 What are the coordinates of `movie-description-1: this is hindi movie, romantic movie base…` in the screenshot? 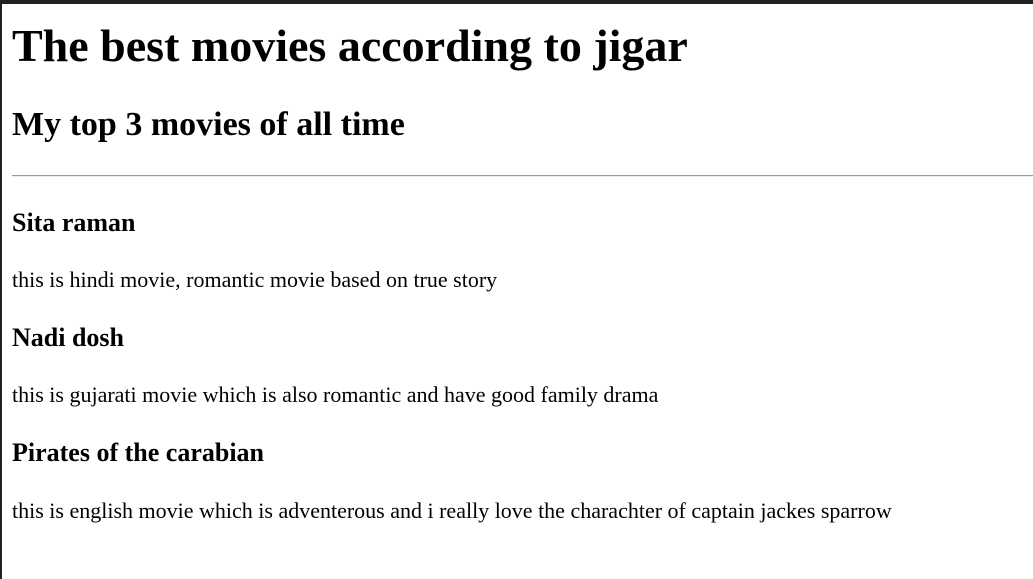 It's located at (255, 279).